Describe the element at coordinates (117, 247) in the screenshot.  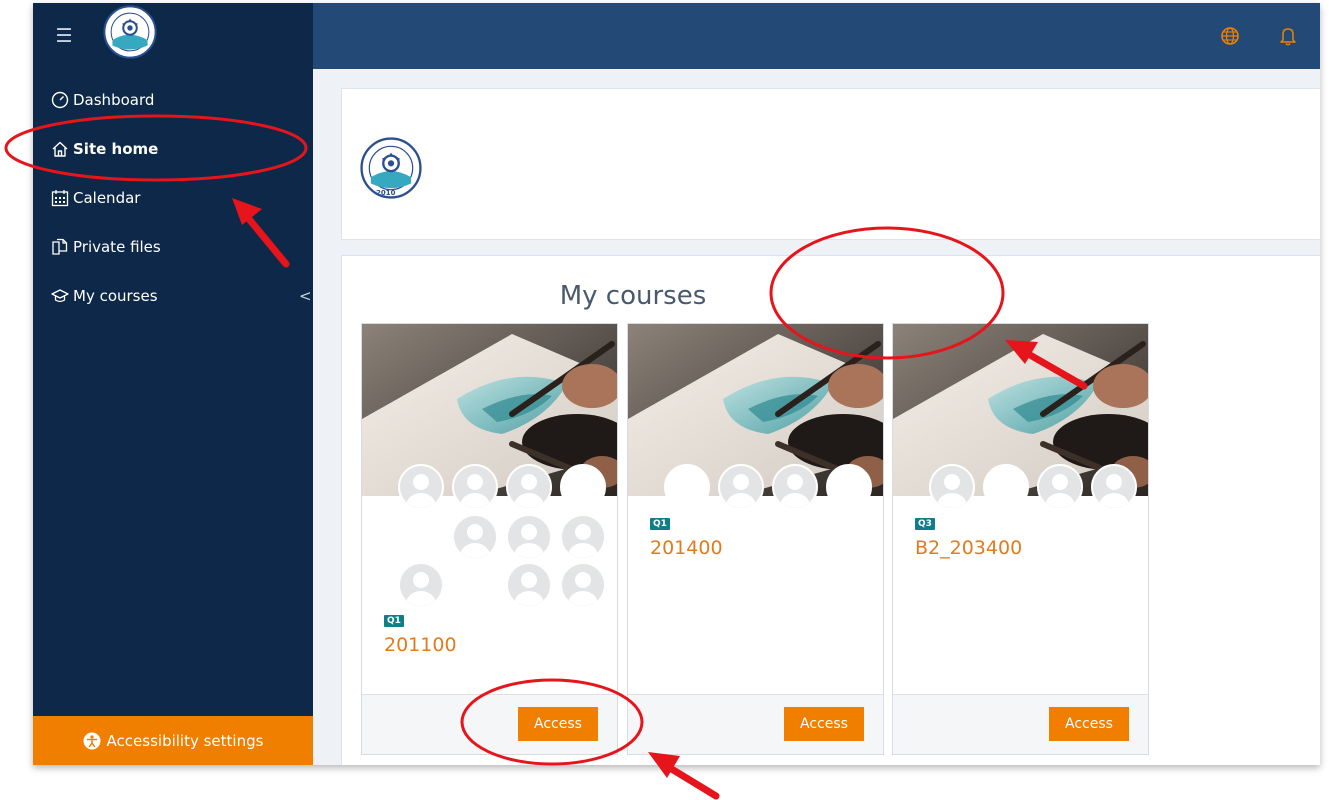
I see `sidebar-item-label: Private files` at that location.